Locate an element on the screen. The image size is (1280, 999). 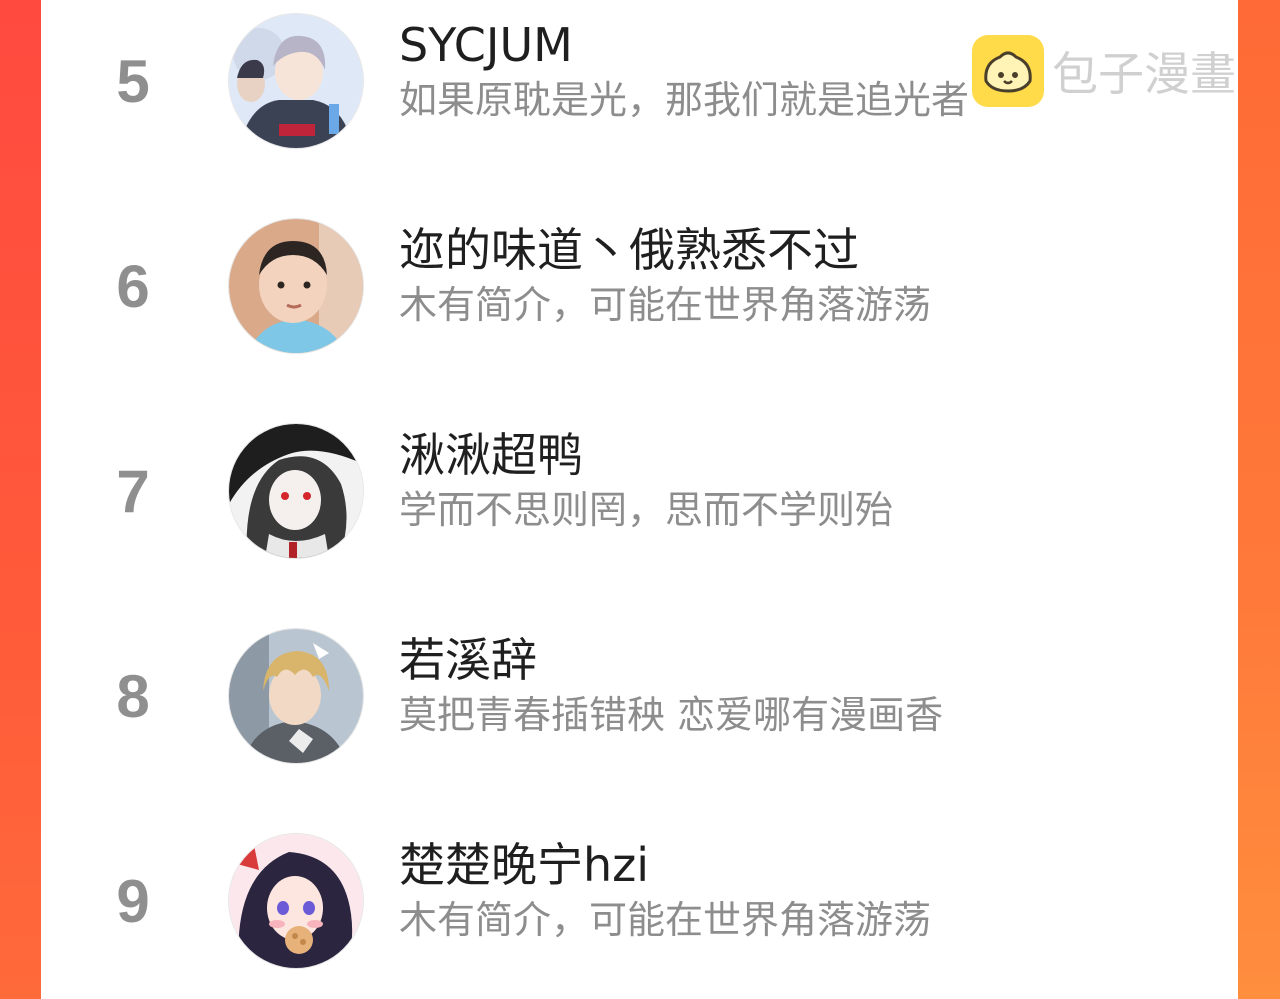
avatar-monochrome-girl-icon is located at coordinates (296, 491).